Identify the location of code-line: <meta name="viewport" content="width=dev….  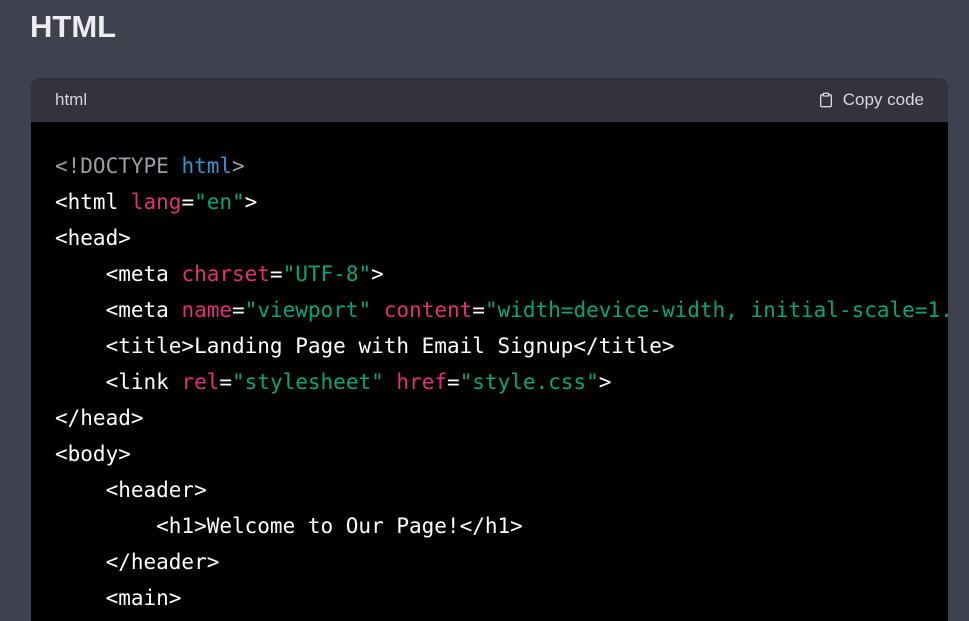
(501, 310).